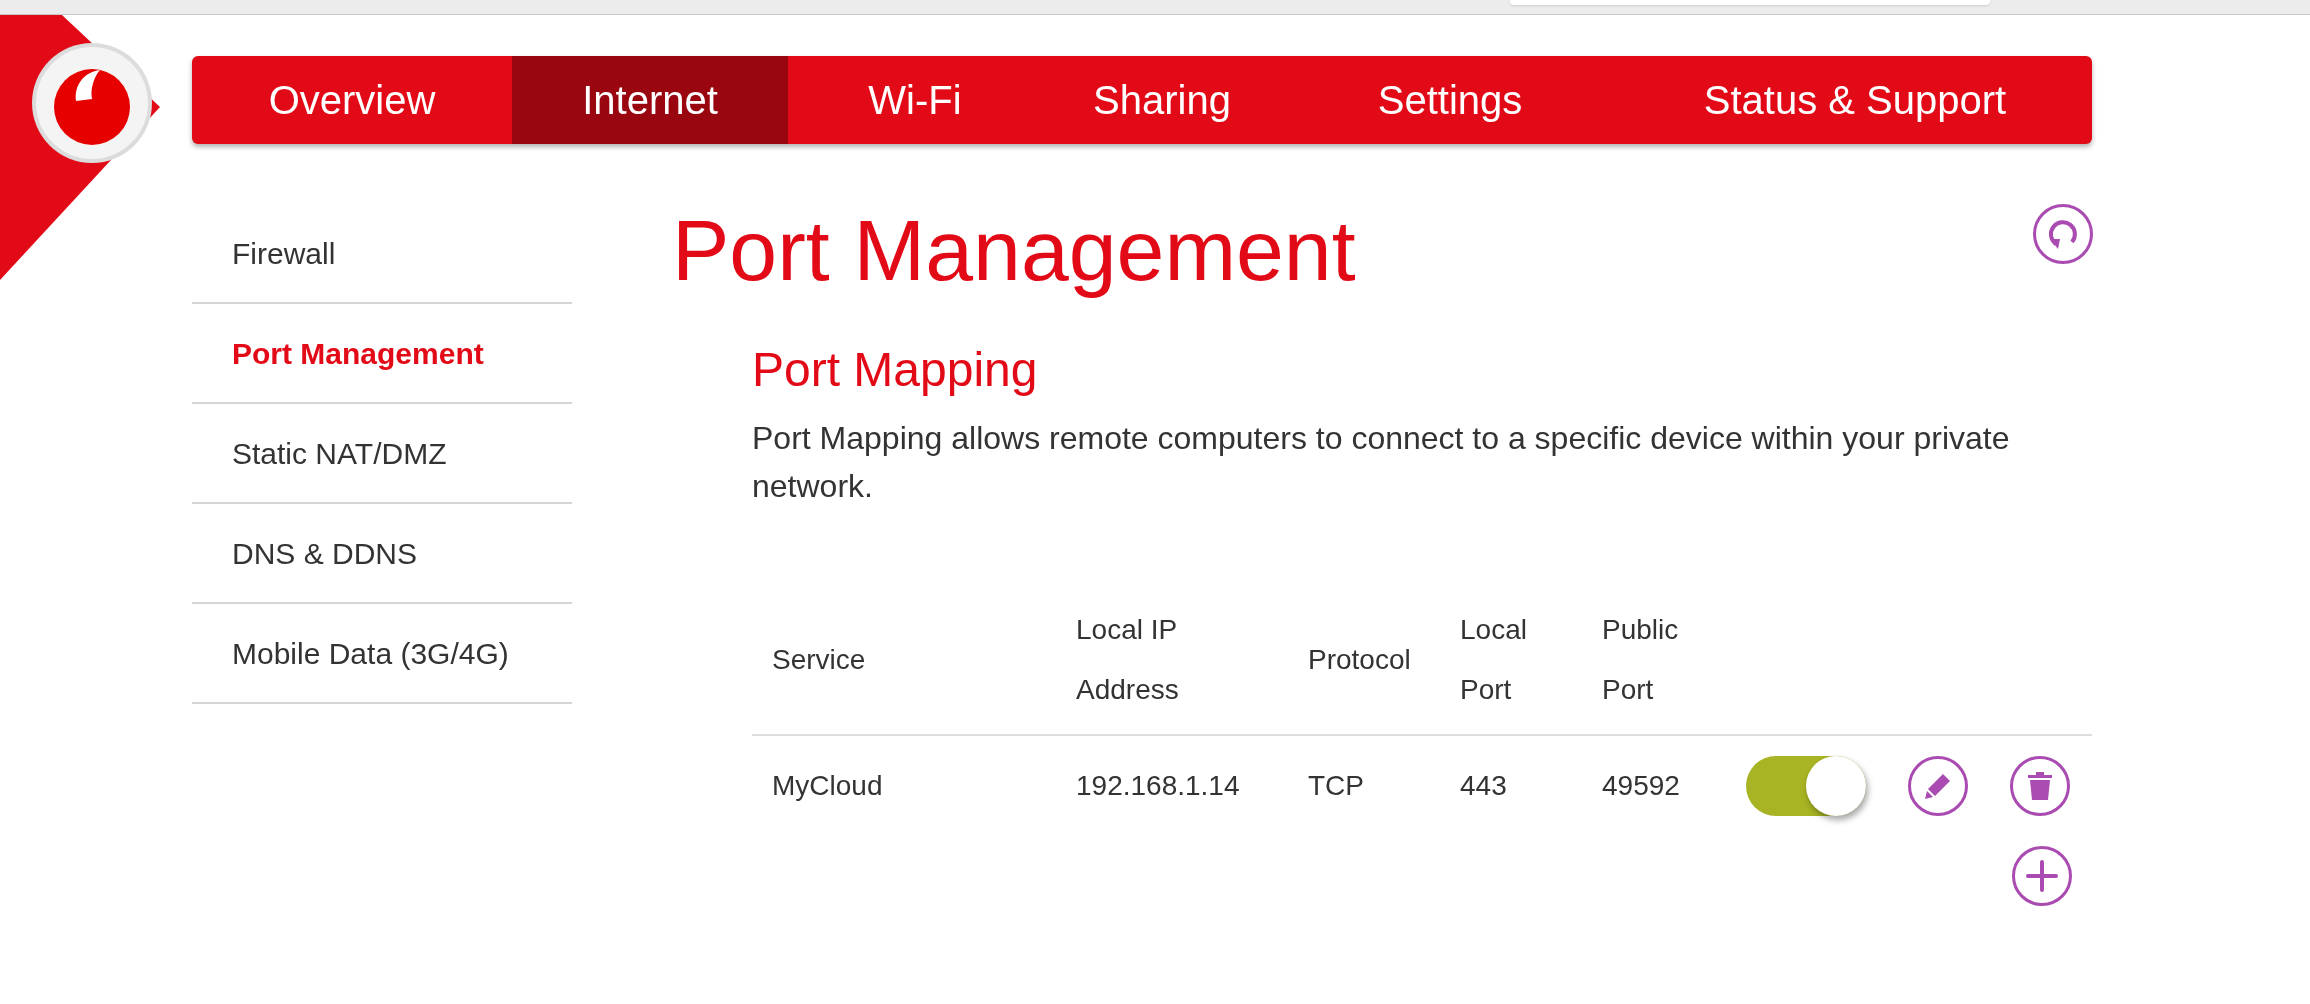 Image resolution: width=2310 pixels, height=1004 pixels. What do you see at coordinates (1158, 786) in the screenshot?
I see `table-cell-text: 192.168.1.14` at bounding box center [1158, 786].